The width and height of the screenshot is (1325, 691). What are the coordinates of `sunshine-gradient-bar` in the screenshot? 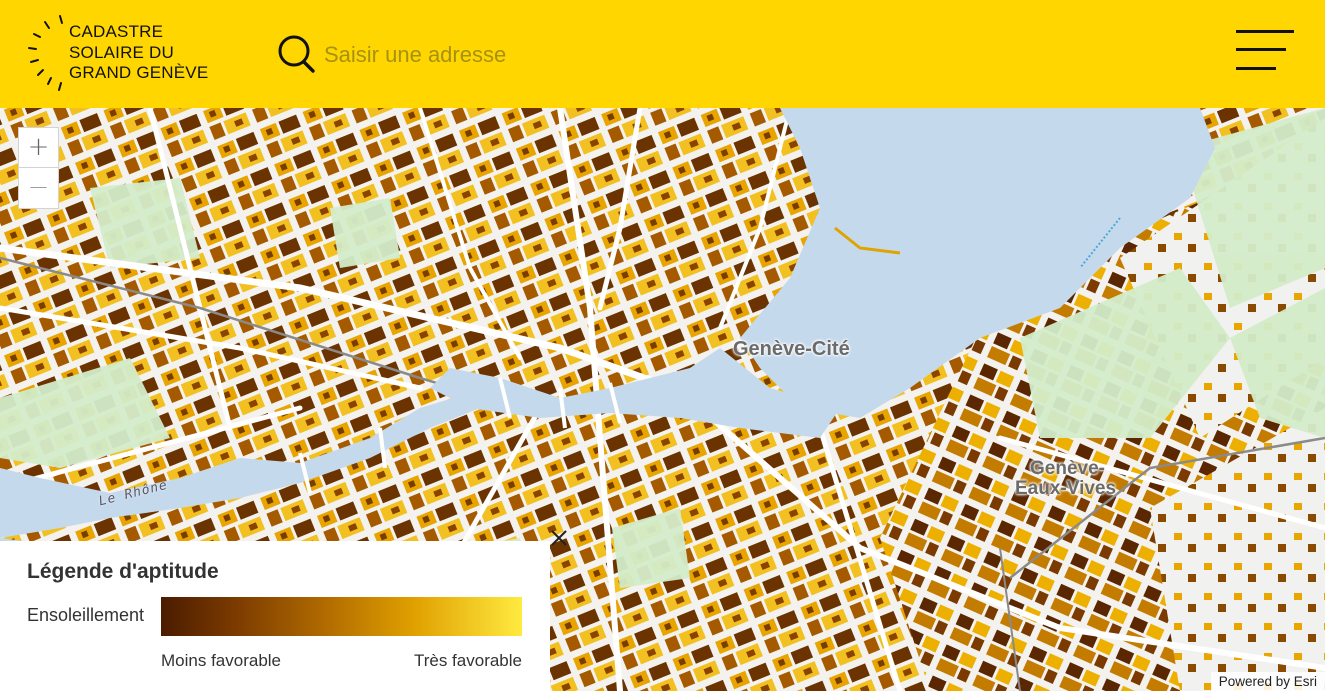 It's located at (341, 616).